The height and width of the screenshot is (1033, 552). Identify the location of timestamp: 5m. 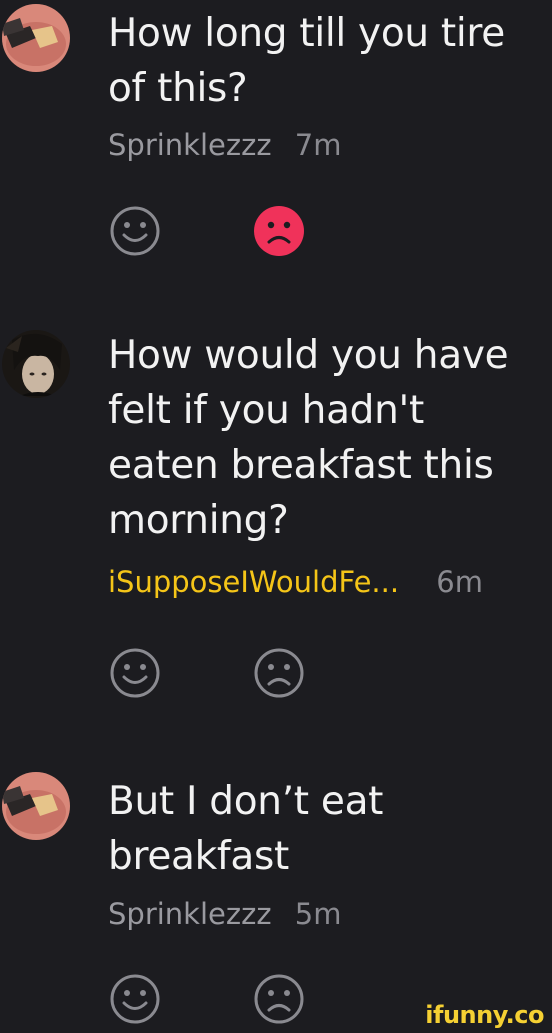
(318, 914).